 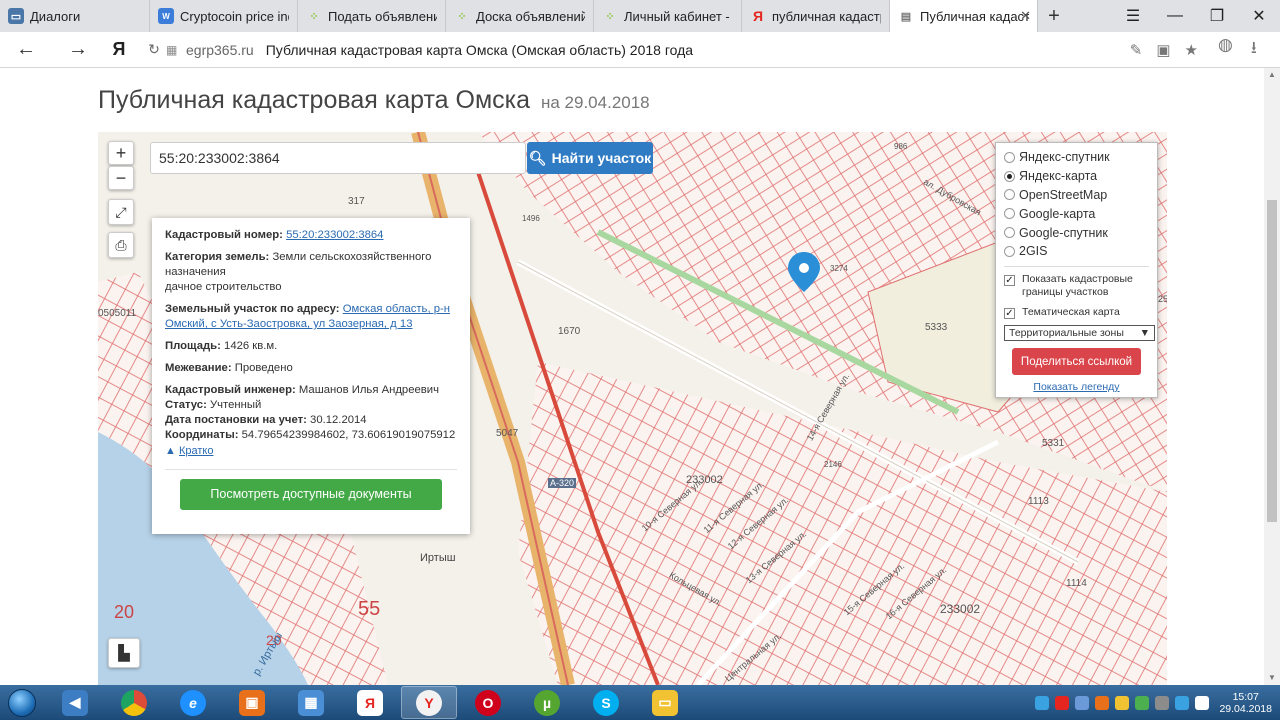 What do you see at coordinates (252, 702) in the screenshot?
I see `taskbar-app: ▣` at bounding box center [252, 702].